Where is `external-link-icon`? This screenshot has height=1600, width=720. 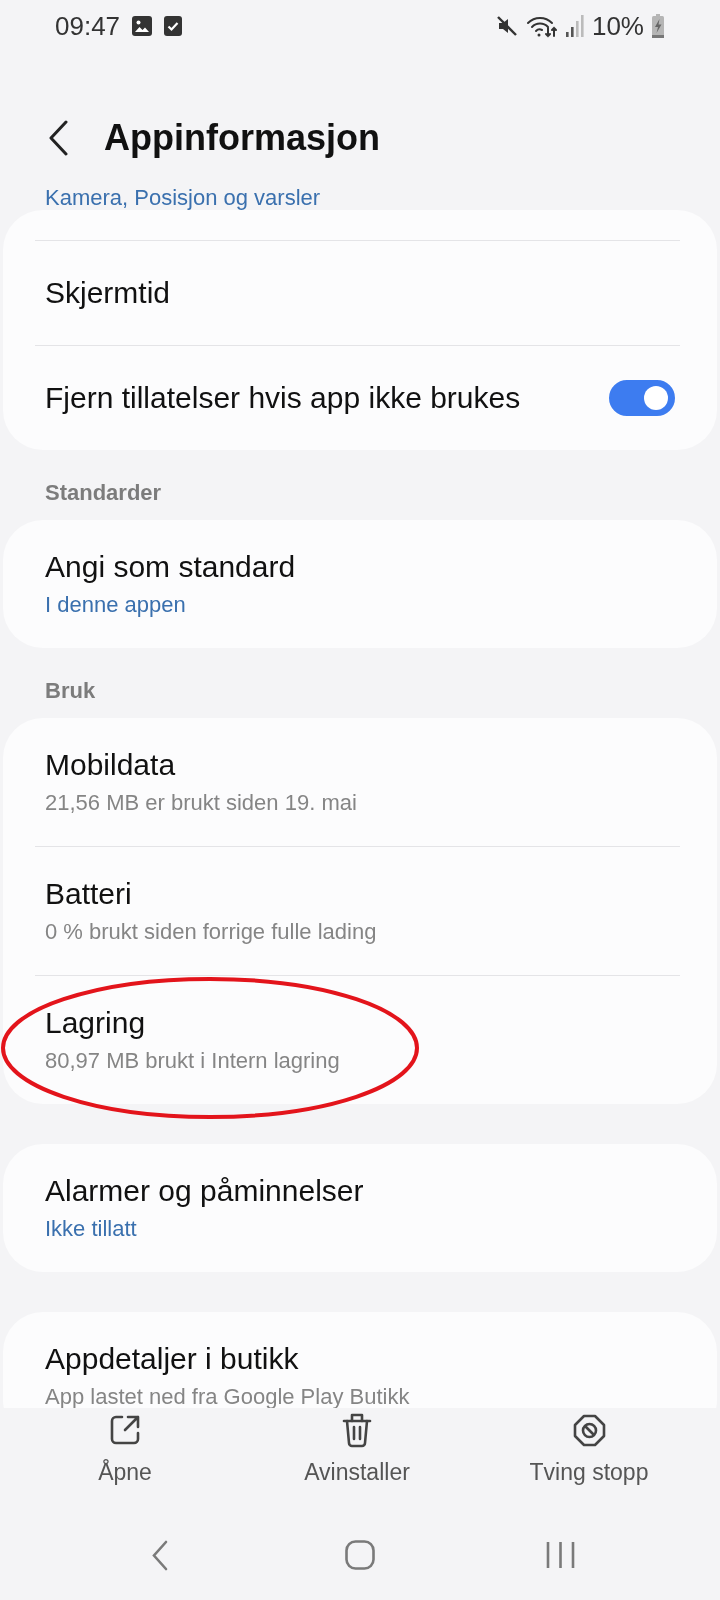 external-link-icon is located at coordinates (125, 1430).